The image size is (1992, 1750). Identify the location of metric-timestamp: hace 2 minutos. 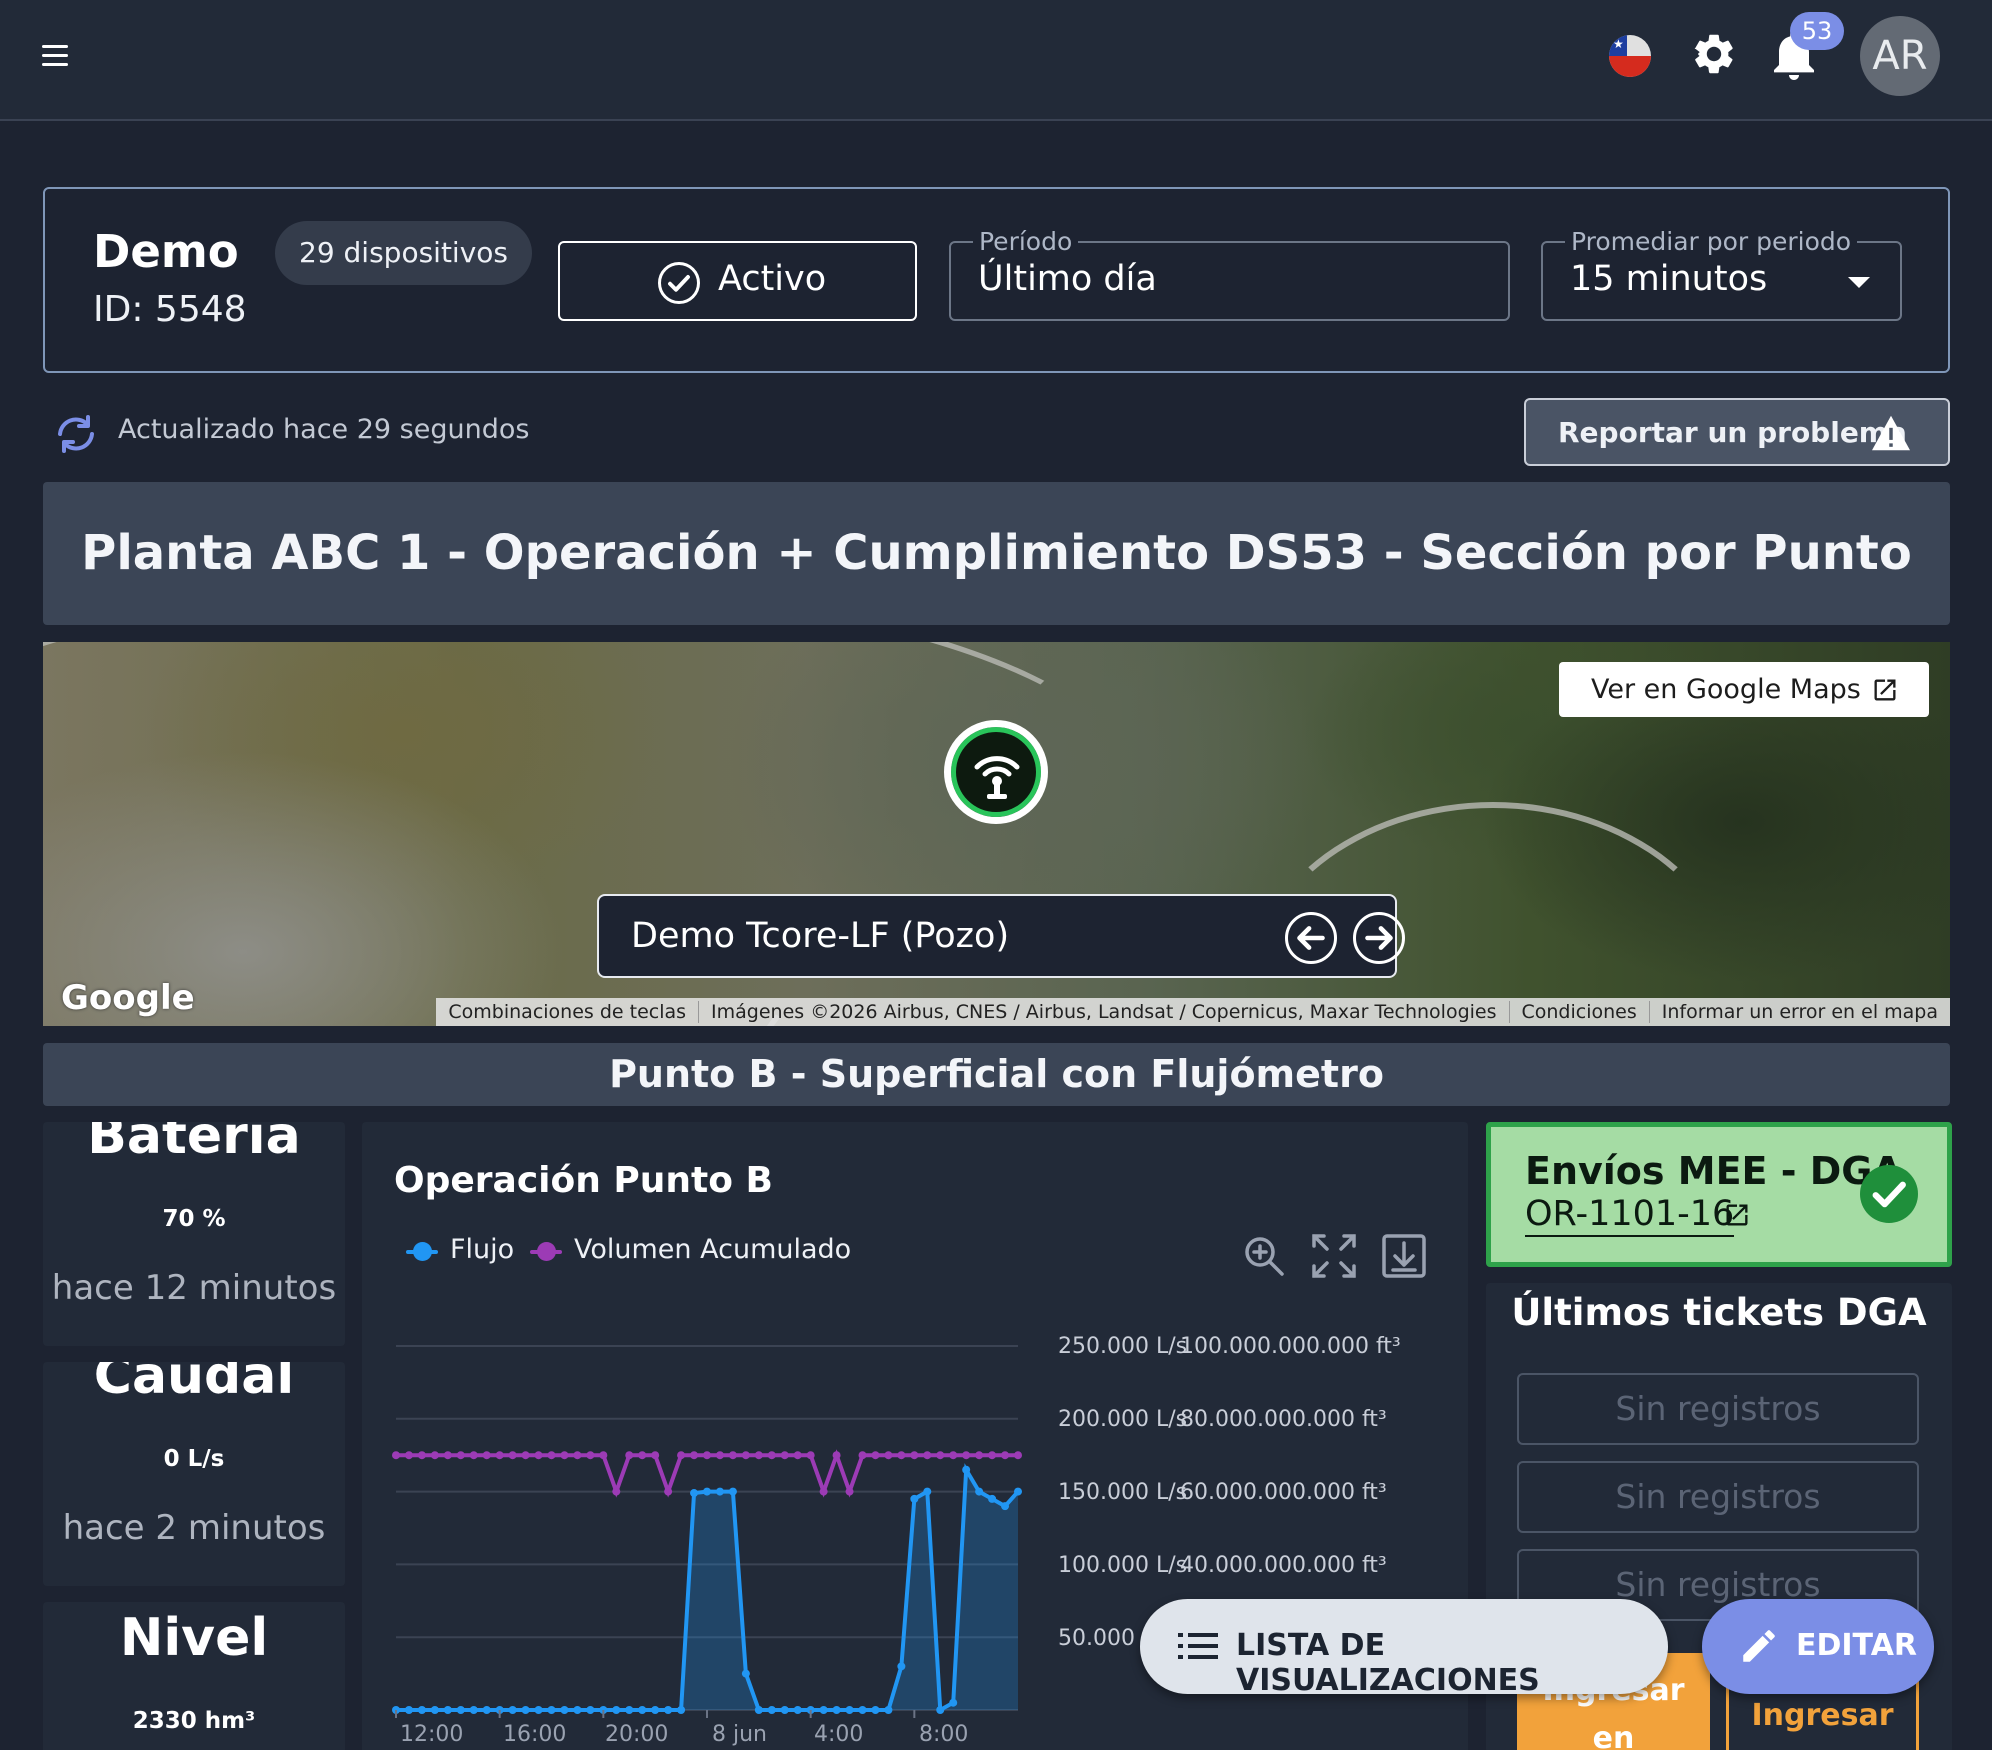
(194, 1528).